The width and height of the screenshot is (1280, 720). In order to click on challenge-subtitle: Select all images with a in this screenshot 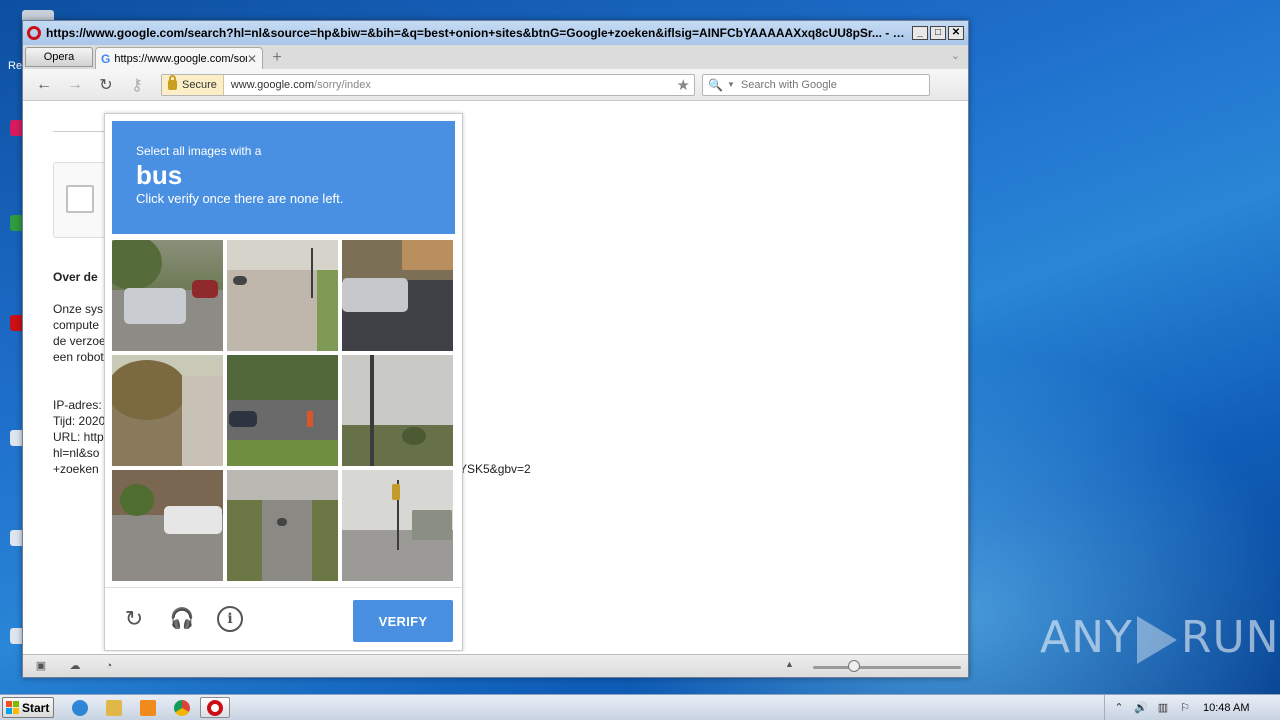, I will do `click(199, 151)`.